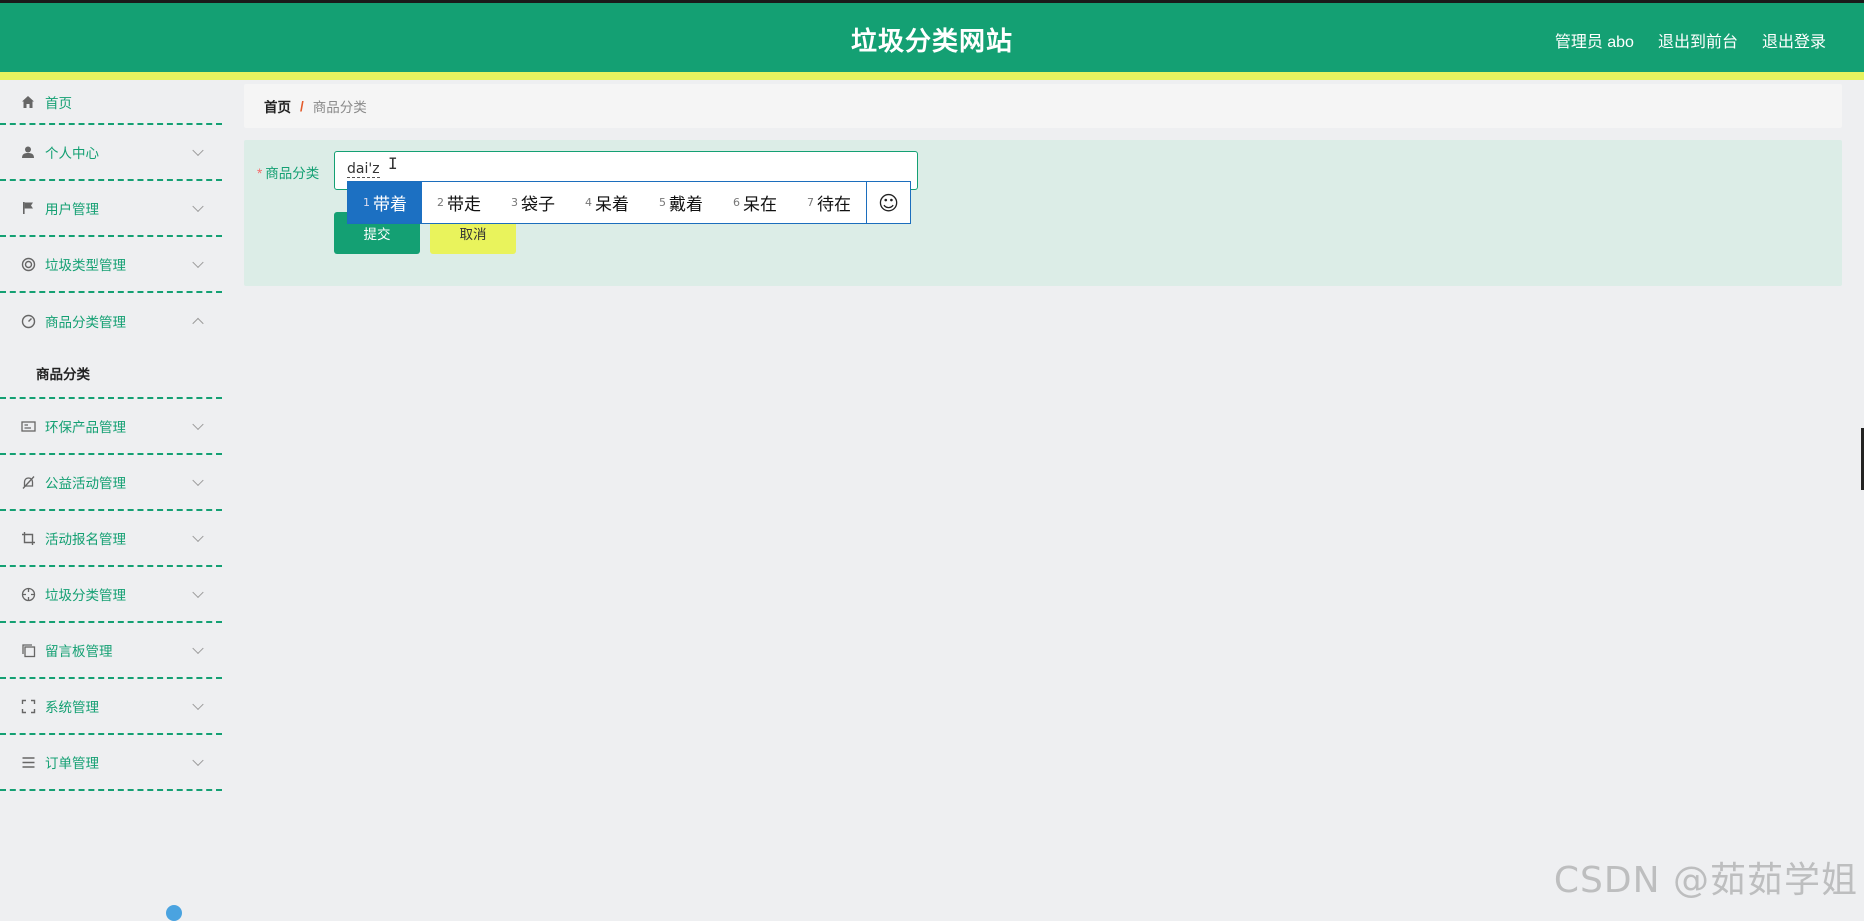  What do you see at coordinates (72, 706) in the screenshot?
I see `sidebar-item-label: 系统管理` at bounding box center [72, 706].